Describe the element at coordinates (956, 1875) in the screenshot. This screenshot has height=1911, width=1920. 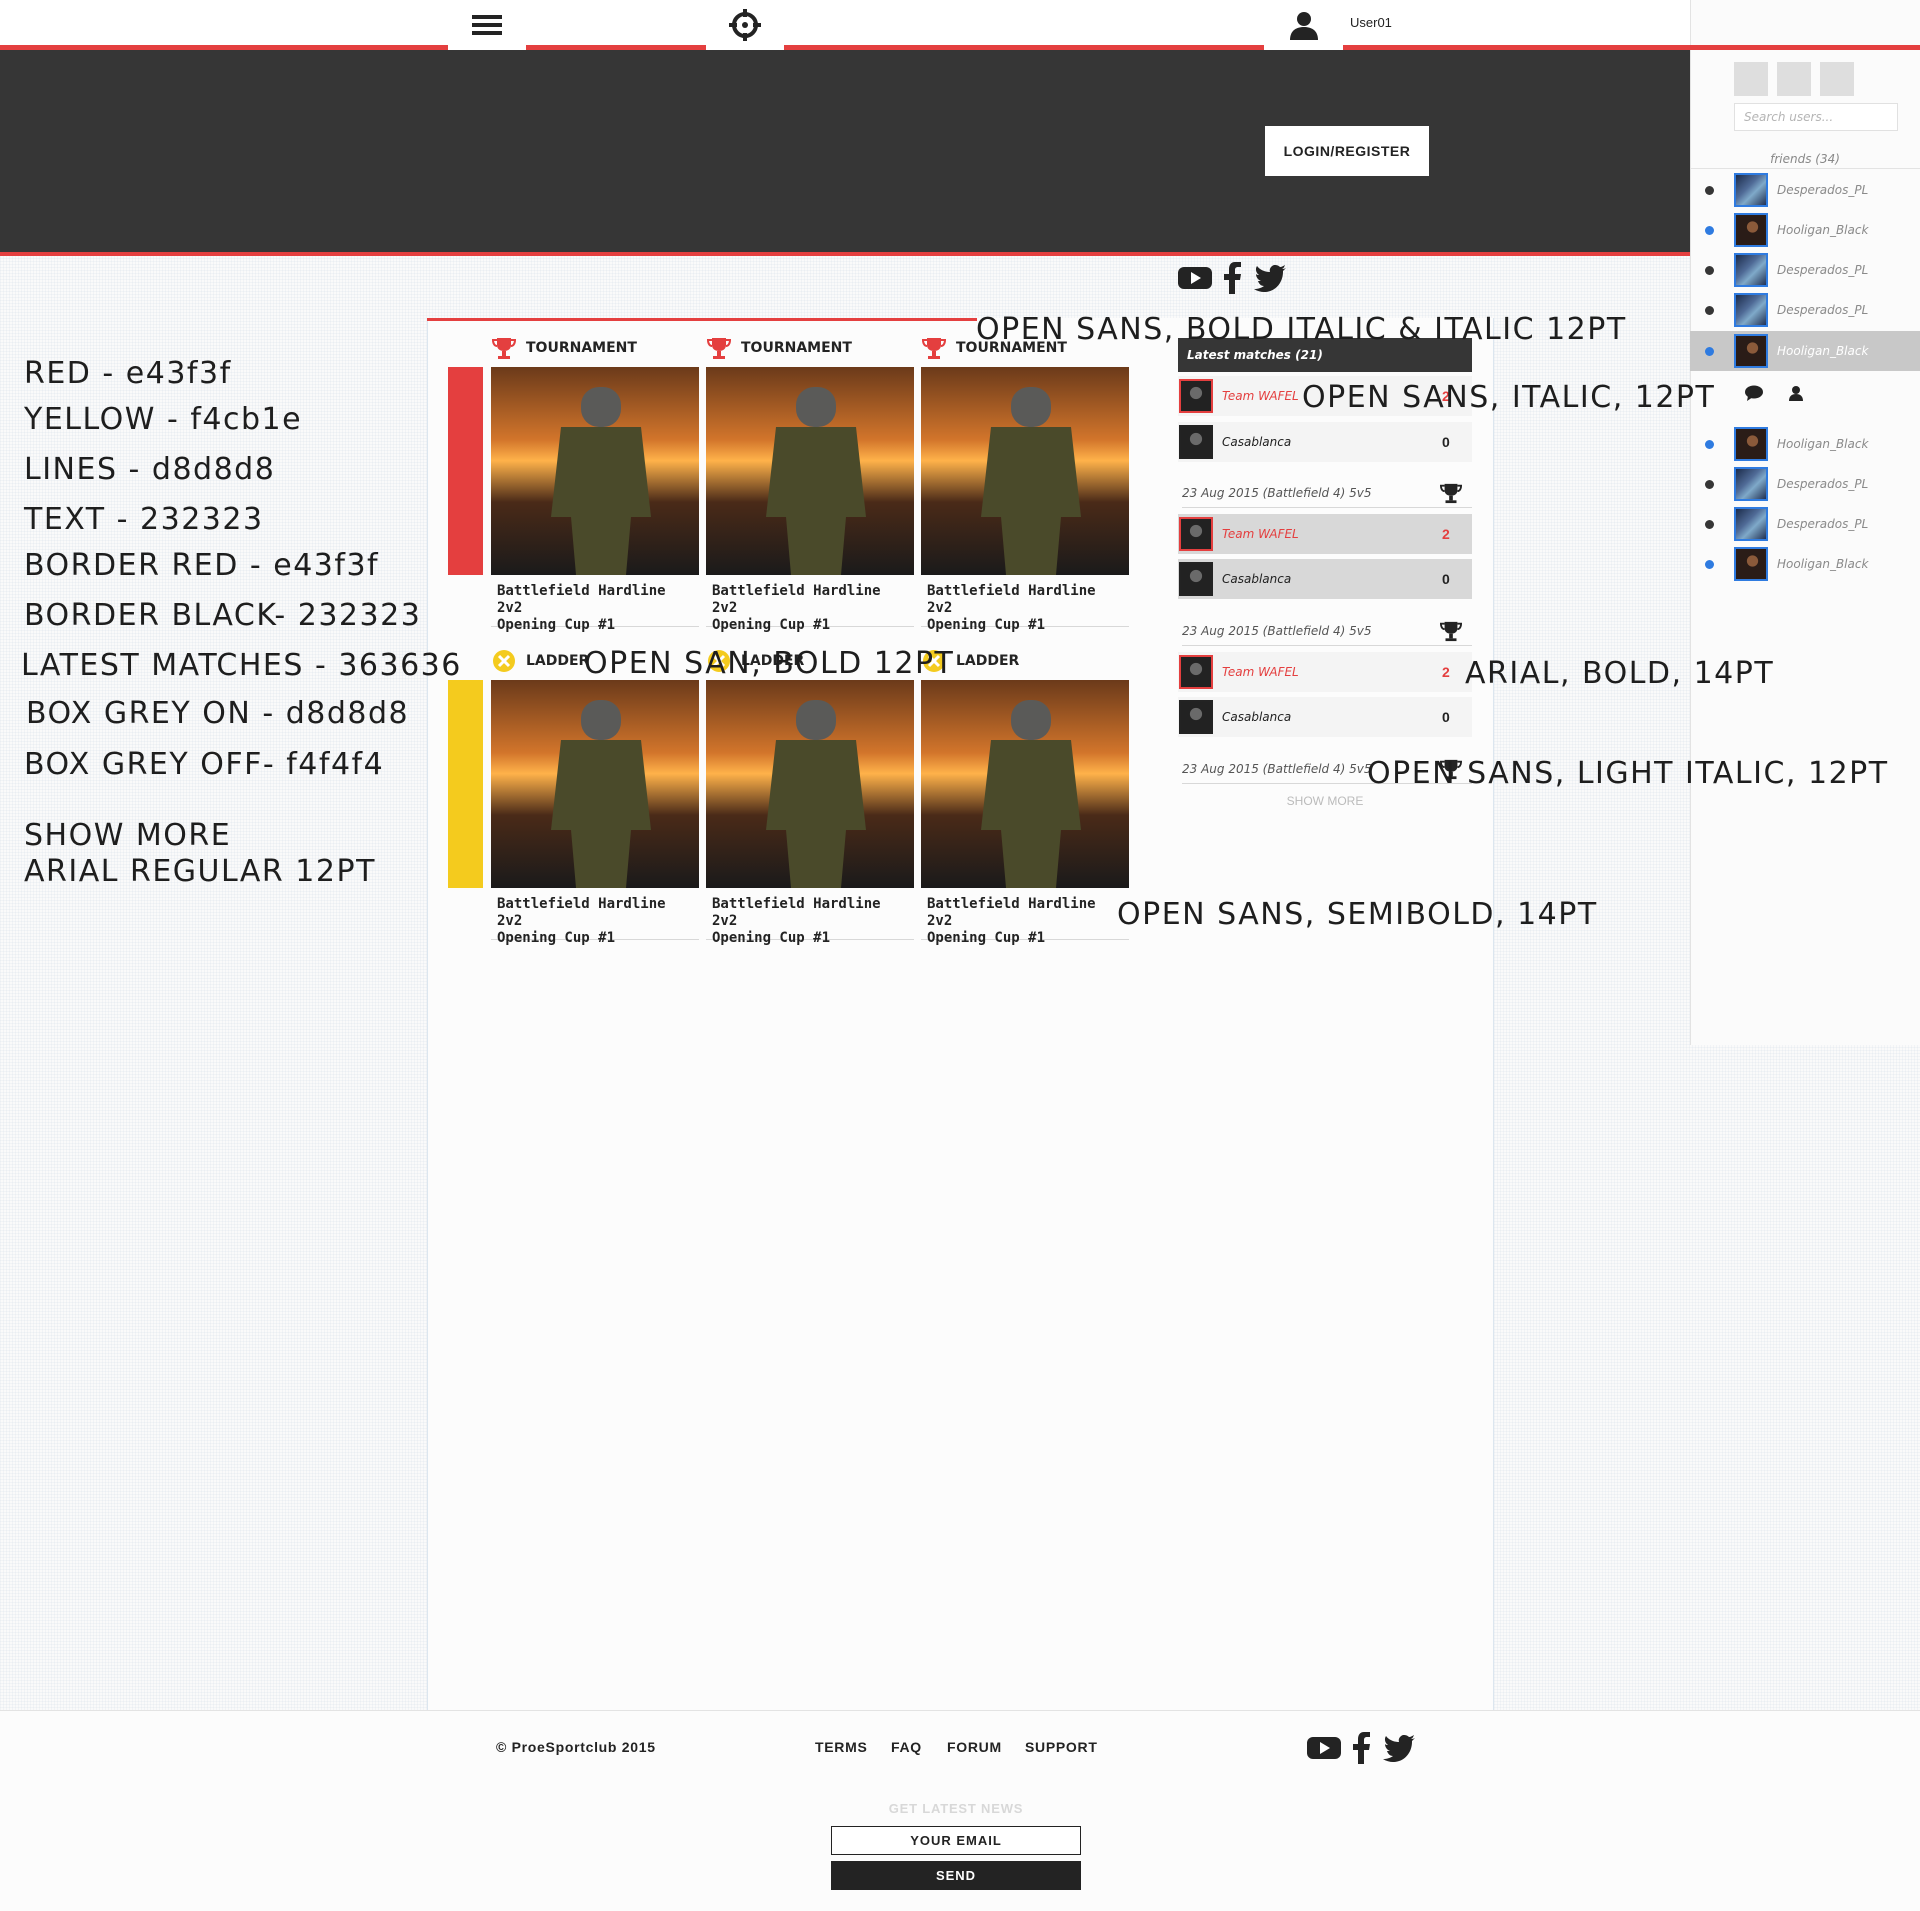
I see `send-button: SEND` at that location.